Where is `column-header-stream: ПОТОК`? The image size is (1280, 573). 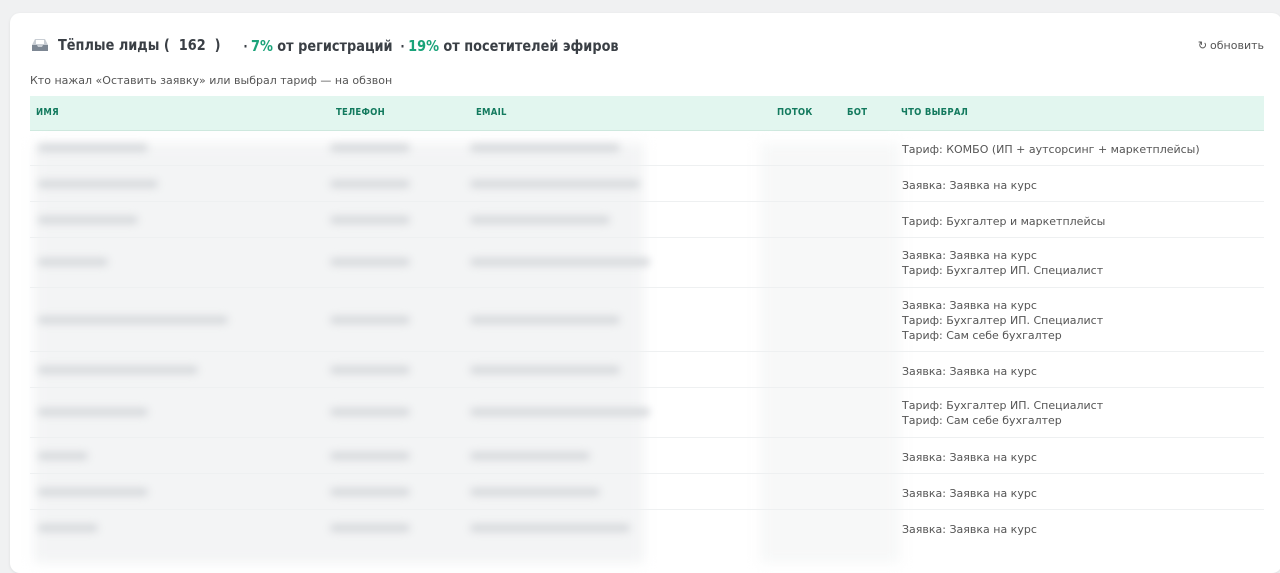 column-header-stream: ПОТОК is located at coordinates (798, 112).